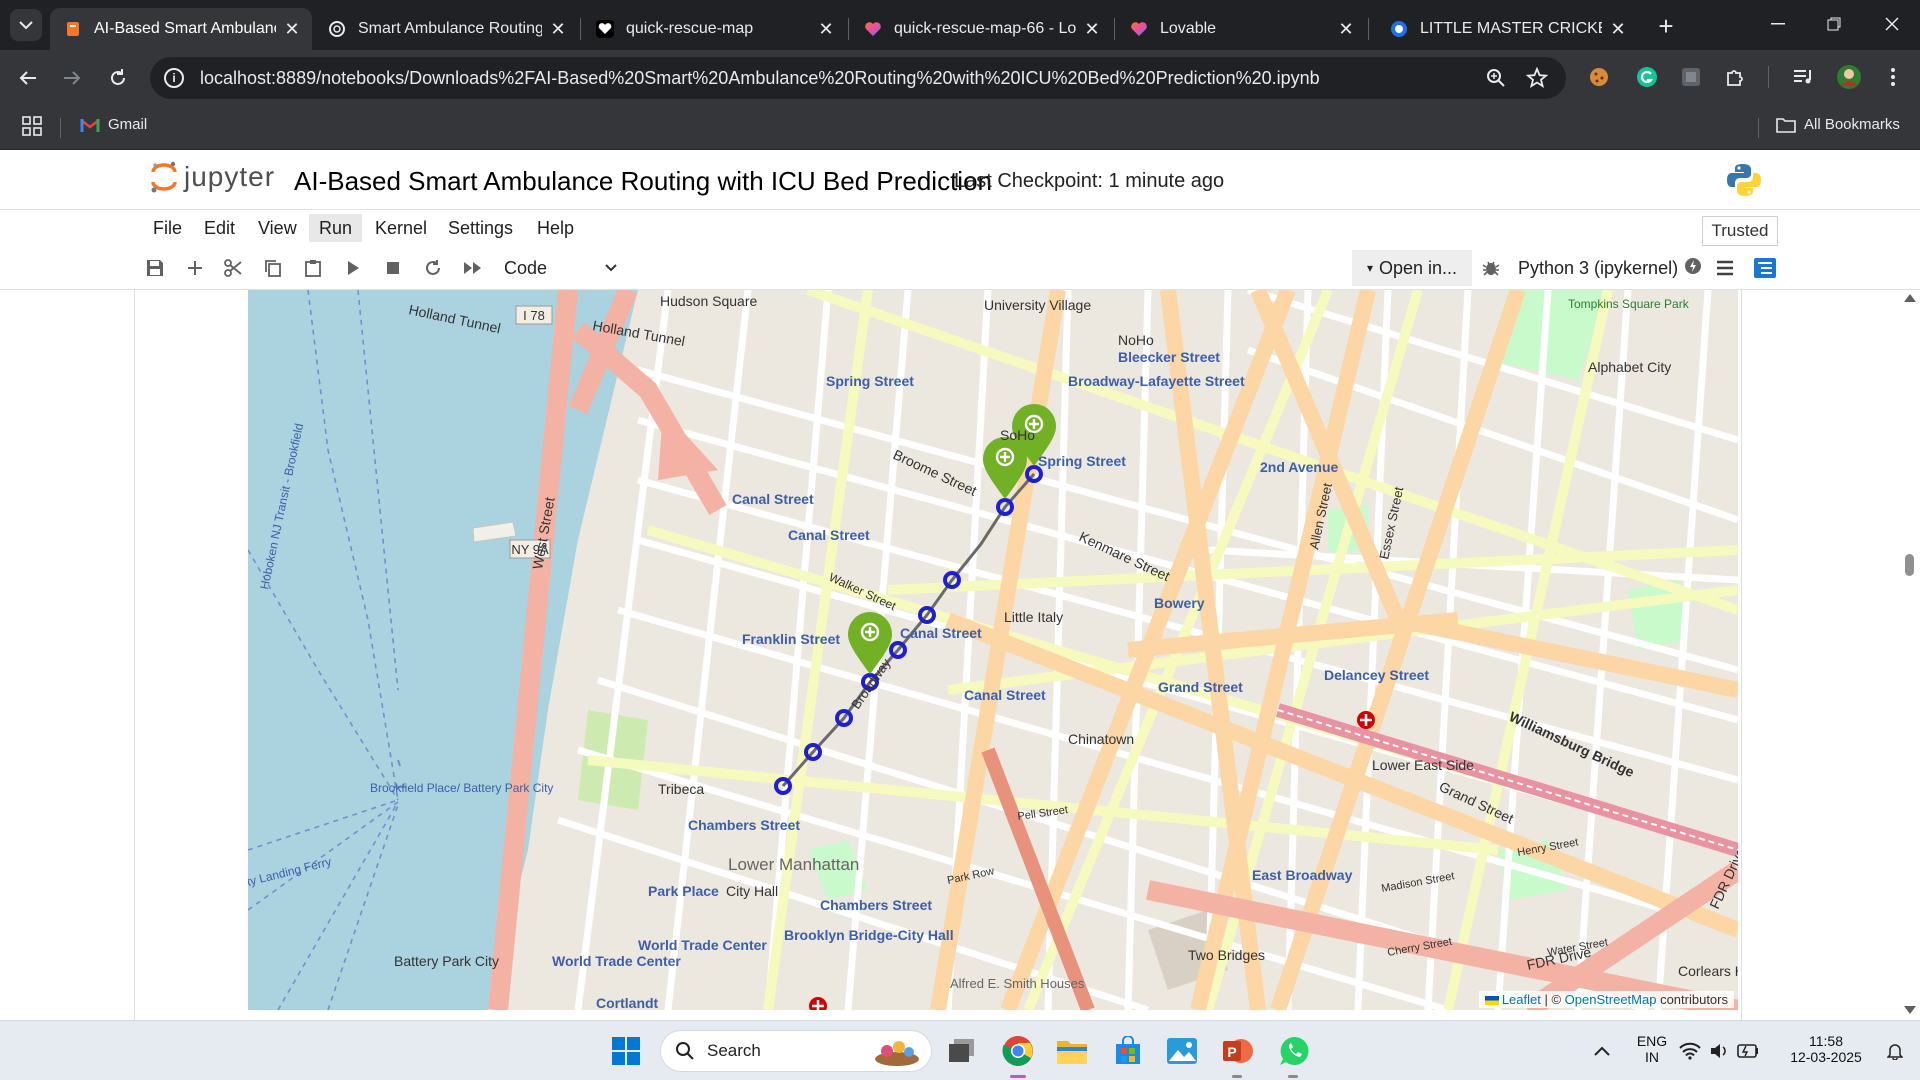 This screenshot has height=1080, width=1920. Describe the element at coordinates (1128, 1051) in the screenshot. I see `taskbar-store` at that location.